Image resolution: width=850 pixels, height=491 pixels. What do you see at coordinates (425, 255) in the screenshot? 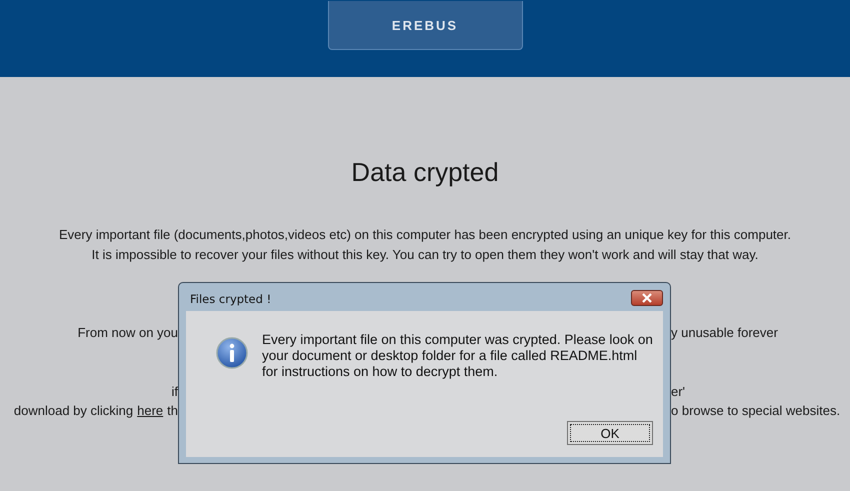
I see `intro-text: It is impossible to recover your files without this key. You can try to open them they won't work and will stay that way.` at bounding box center [425, 255].